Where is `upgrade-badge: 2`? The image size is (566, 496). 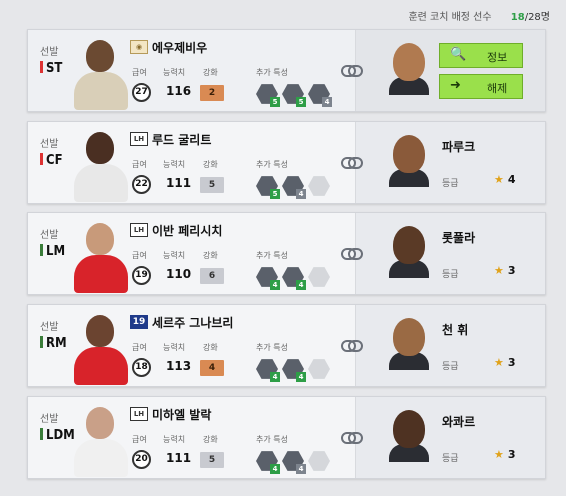 upgrade-badge: 2 is located at coordinates (212, 93).